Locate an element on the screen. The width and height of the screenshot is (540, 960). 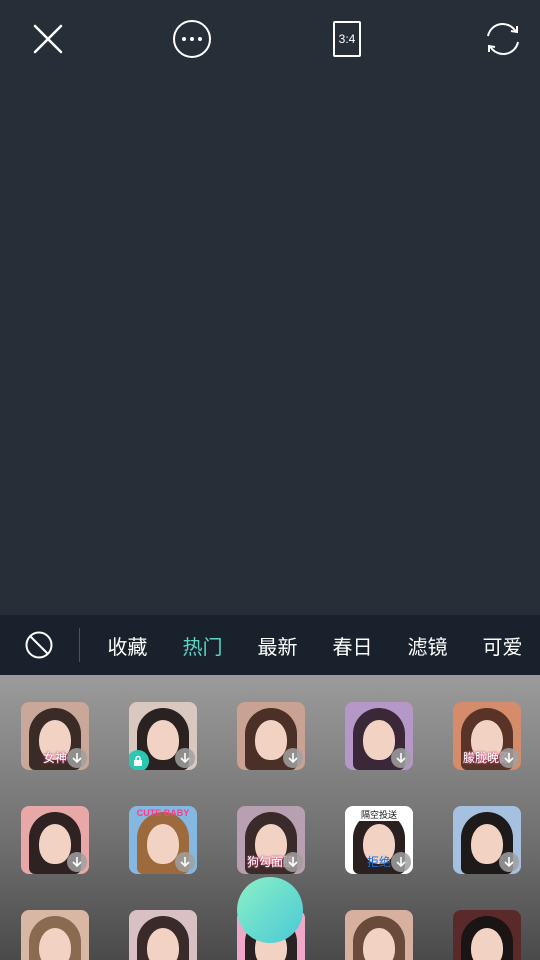
category-tab-bar: 收藏 热门 最新 春日 滤镜 可爱 is located at coordinates (270, 645).